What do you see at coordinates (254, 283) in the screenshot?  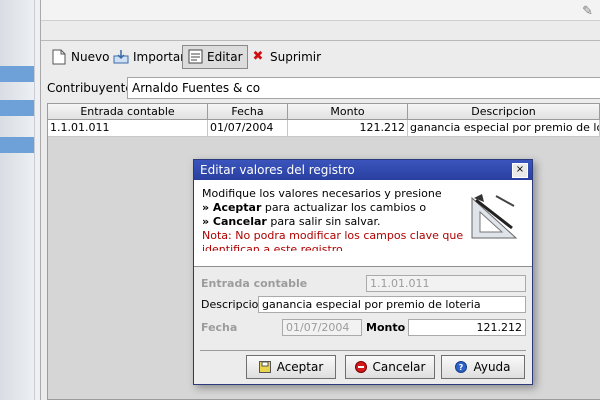 I see `entrada-contable-label: Entrada contable` at bounding box center [254, 283].